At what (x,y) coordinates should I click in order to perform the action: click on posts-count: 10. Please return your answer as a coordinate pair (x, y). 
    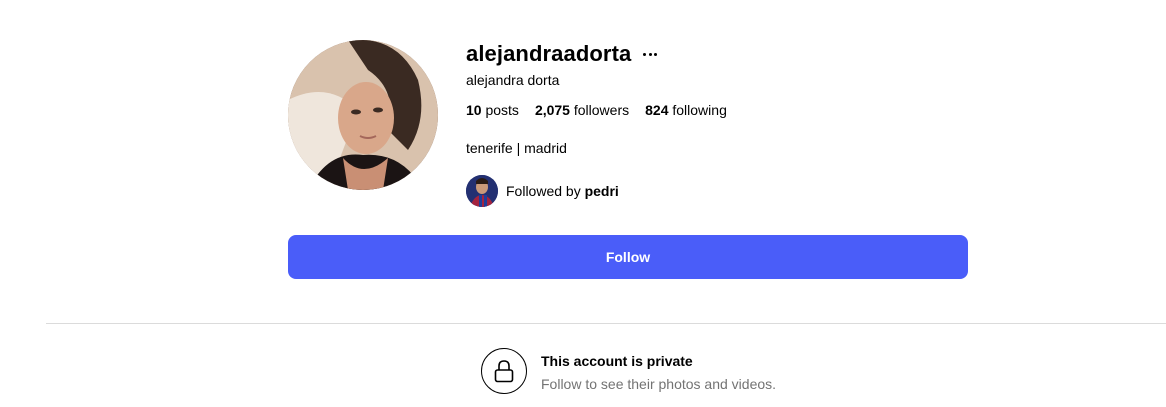
    Looking at the image, I should click on (474, 110).